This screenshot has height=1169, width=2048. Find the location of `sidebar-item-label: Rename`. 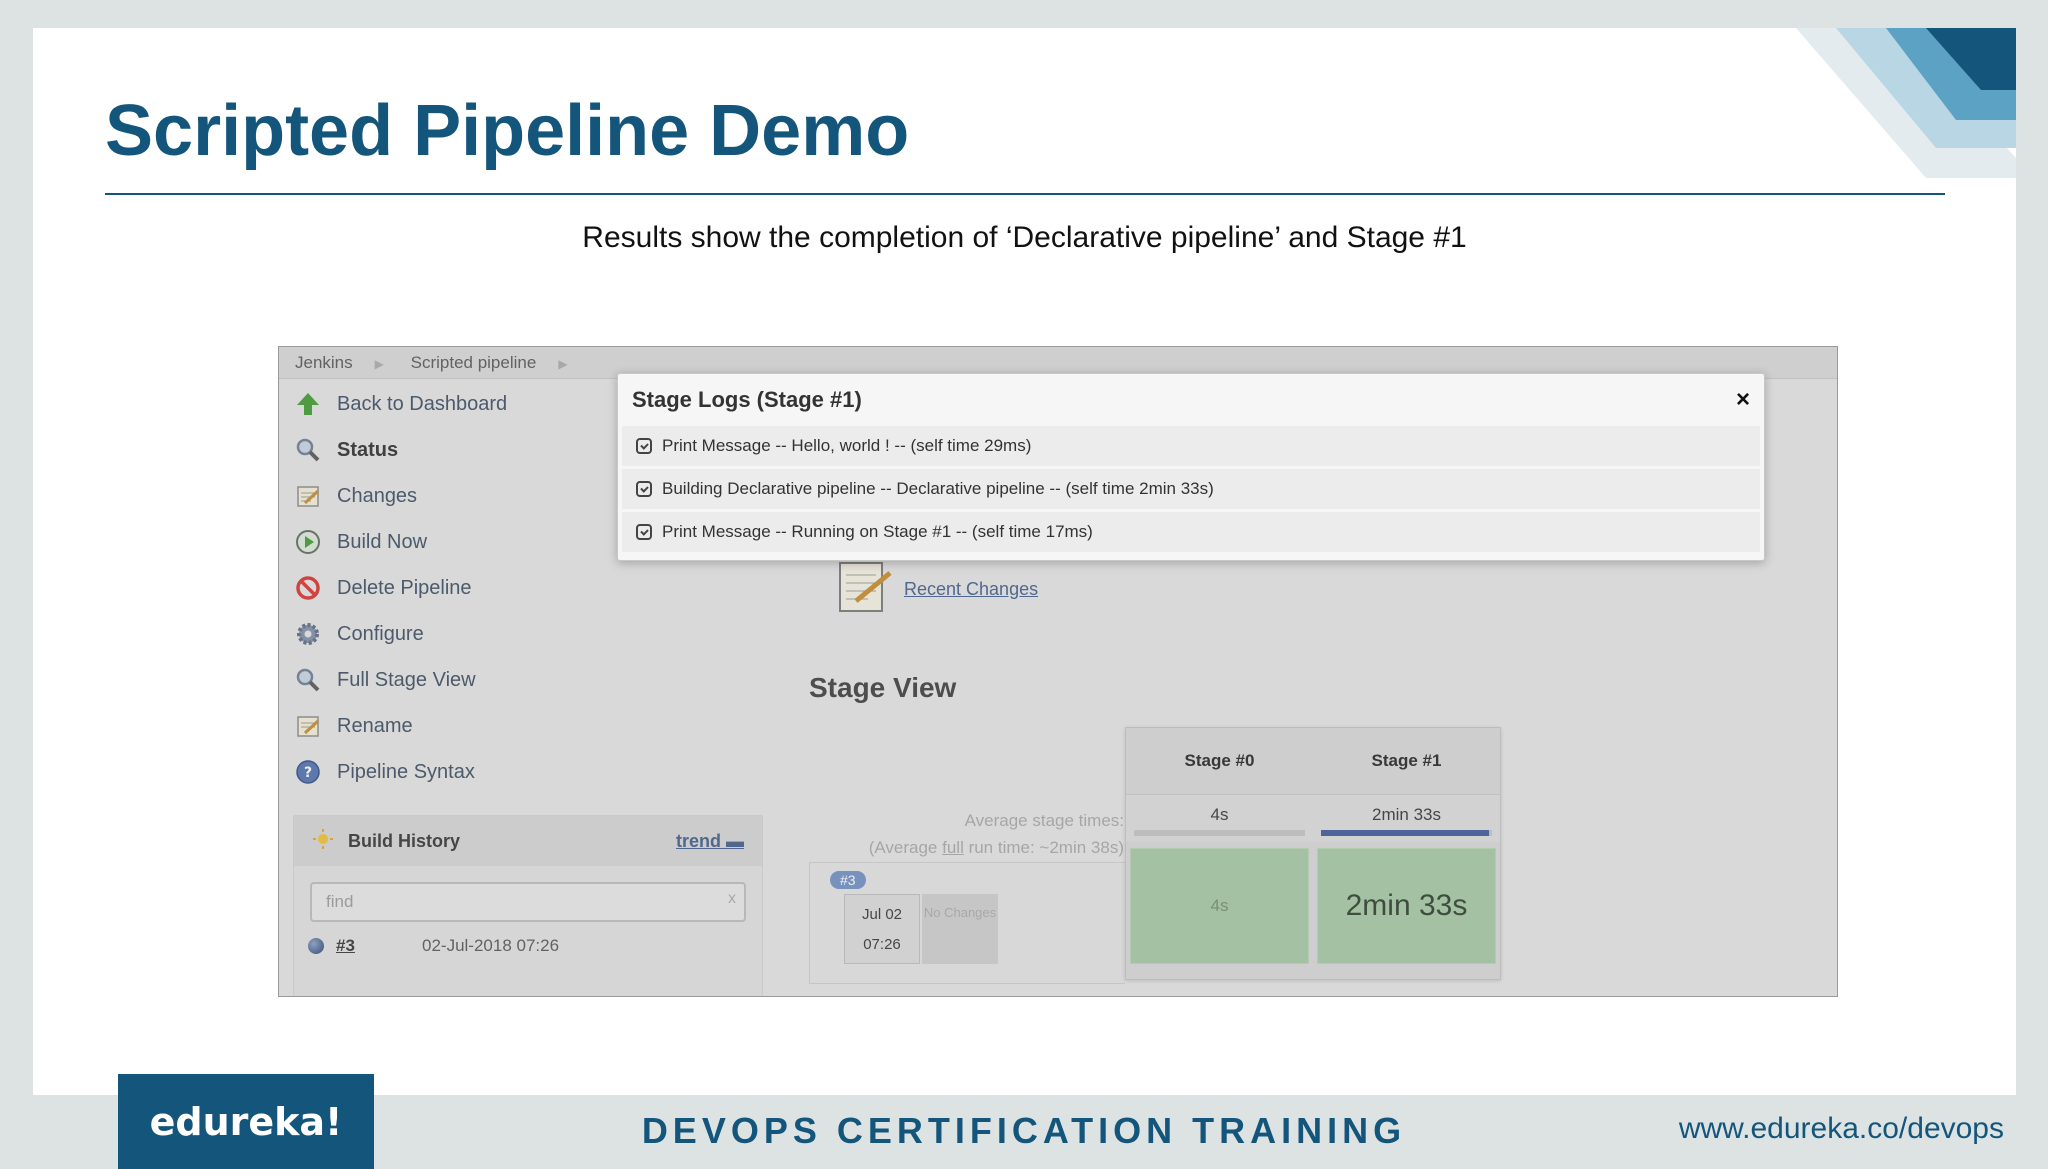

sidebar-item-label: Rename is located at coordinates (375, 725).